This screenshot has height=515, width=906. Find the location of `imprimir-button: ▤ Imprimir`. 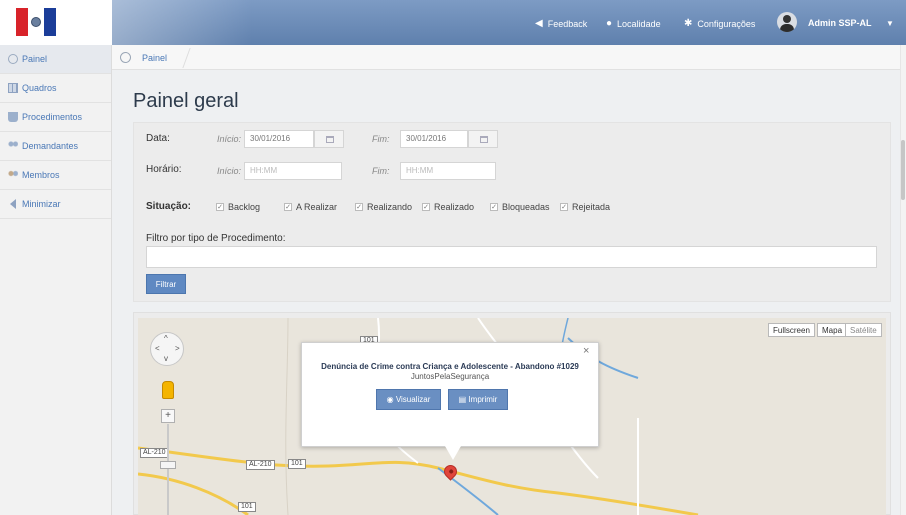

imprimir-button: ▤ Imprimir is located at coordinates (478, 399).